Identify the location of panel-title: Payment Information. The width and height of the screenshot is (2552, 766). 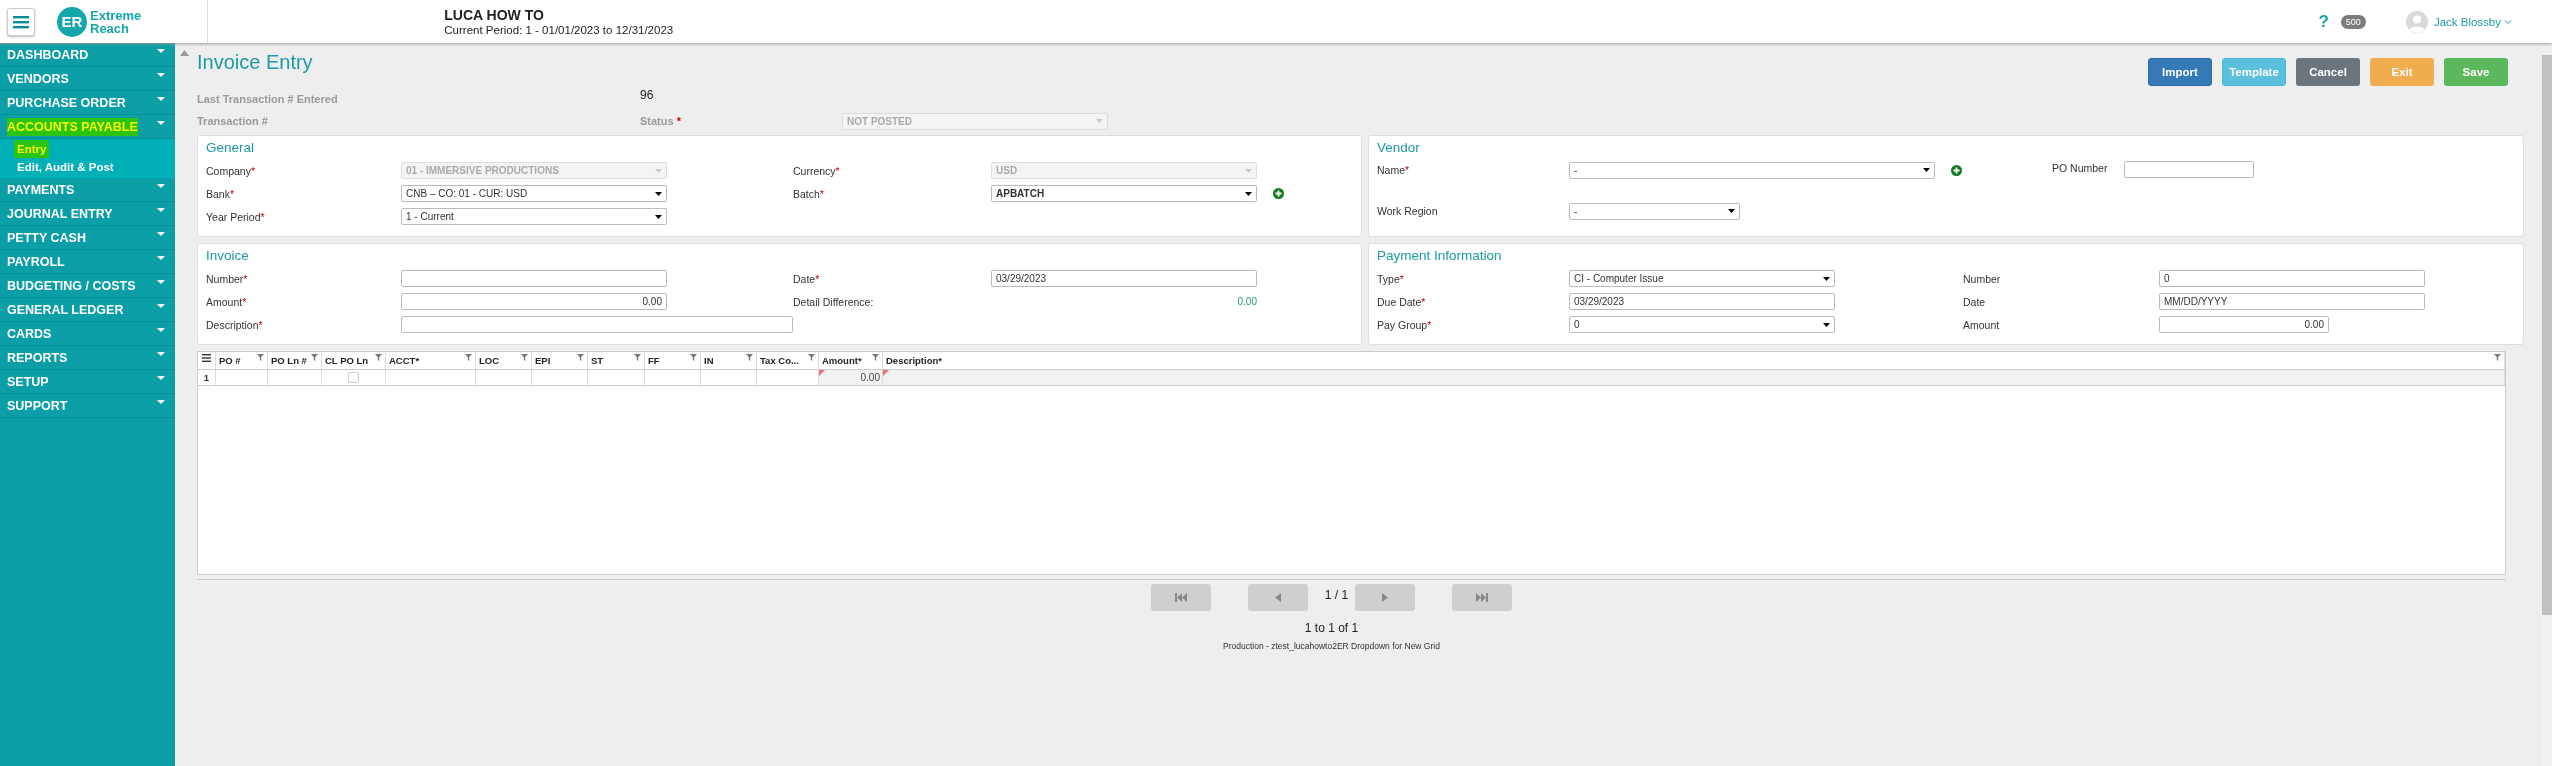
(1440, 255).